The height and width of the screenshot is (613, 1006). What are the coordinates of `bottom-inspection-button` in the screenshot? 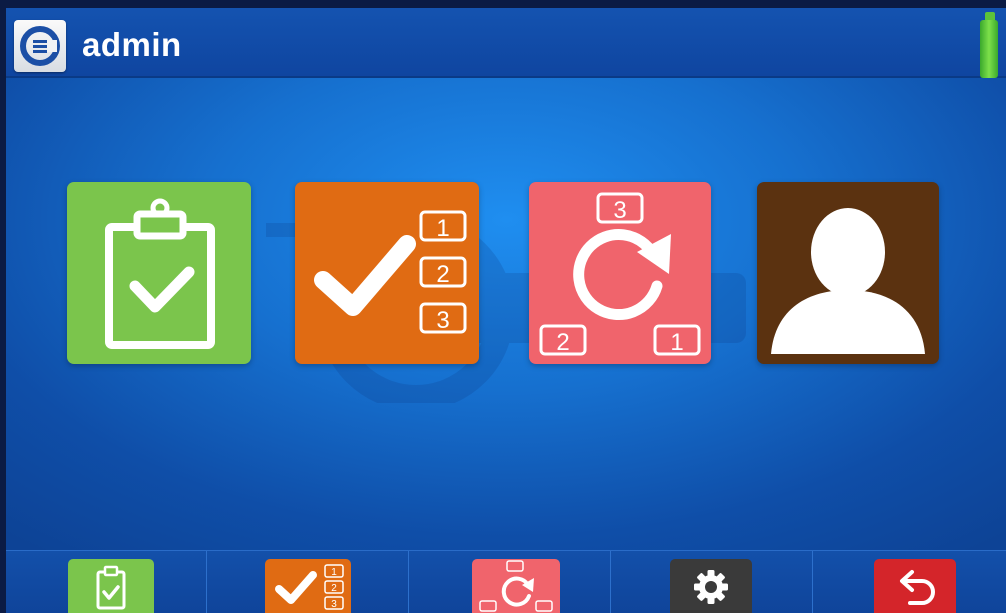 It's located at (111, 586).